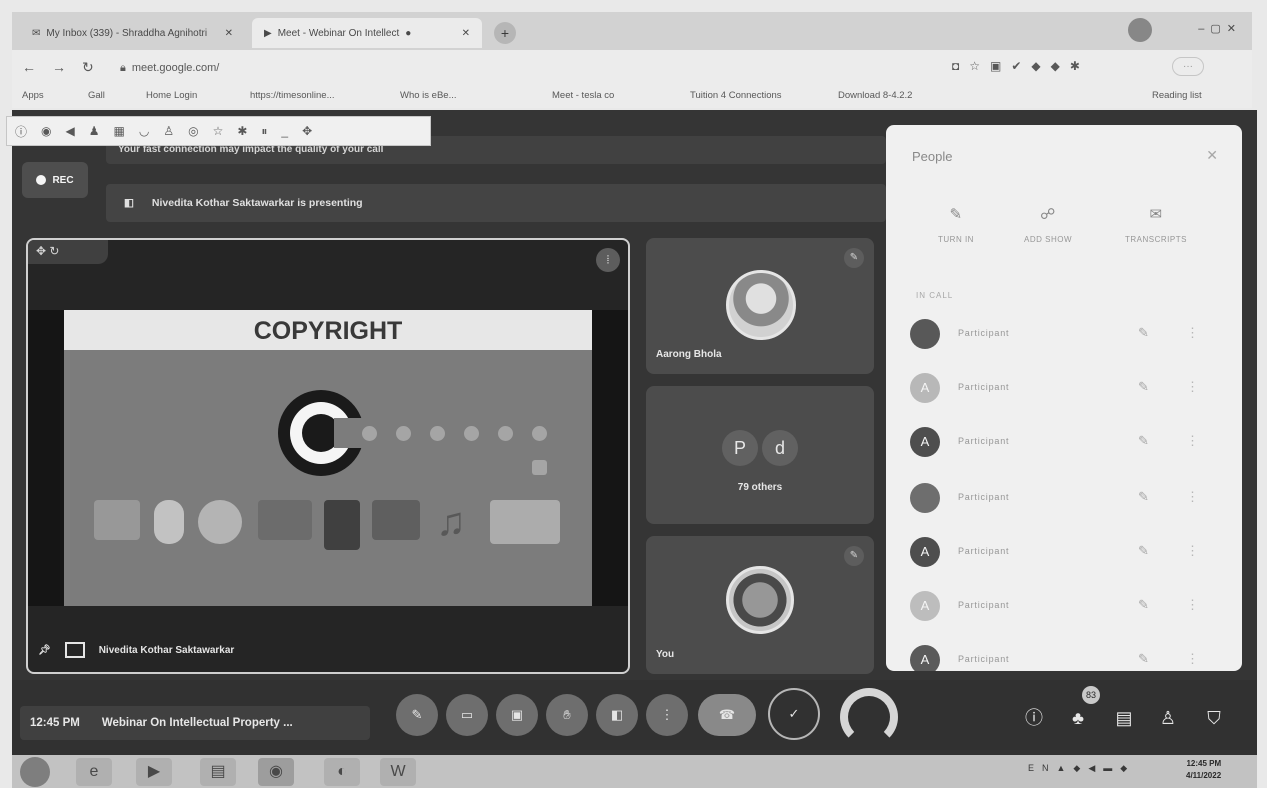  Describe the element at coordinates (760, 455) in the screenshot. I see `others-tile: P d 79 others` at that location.